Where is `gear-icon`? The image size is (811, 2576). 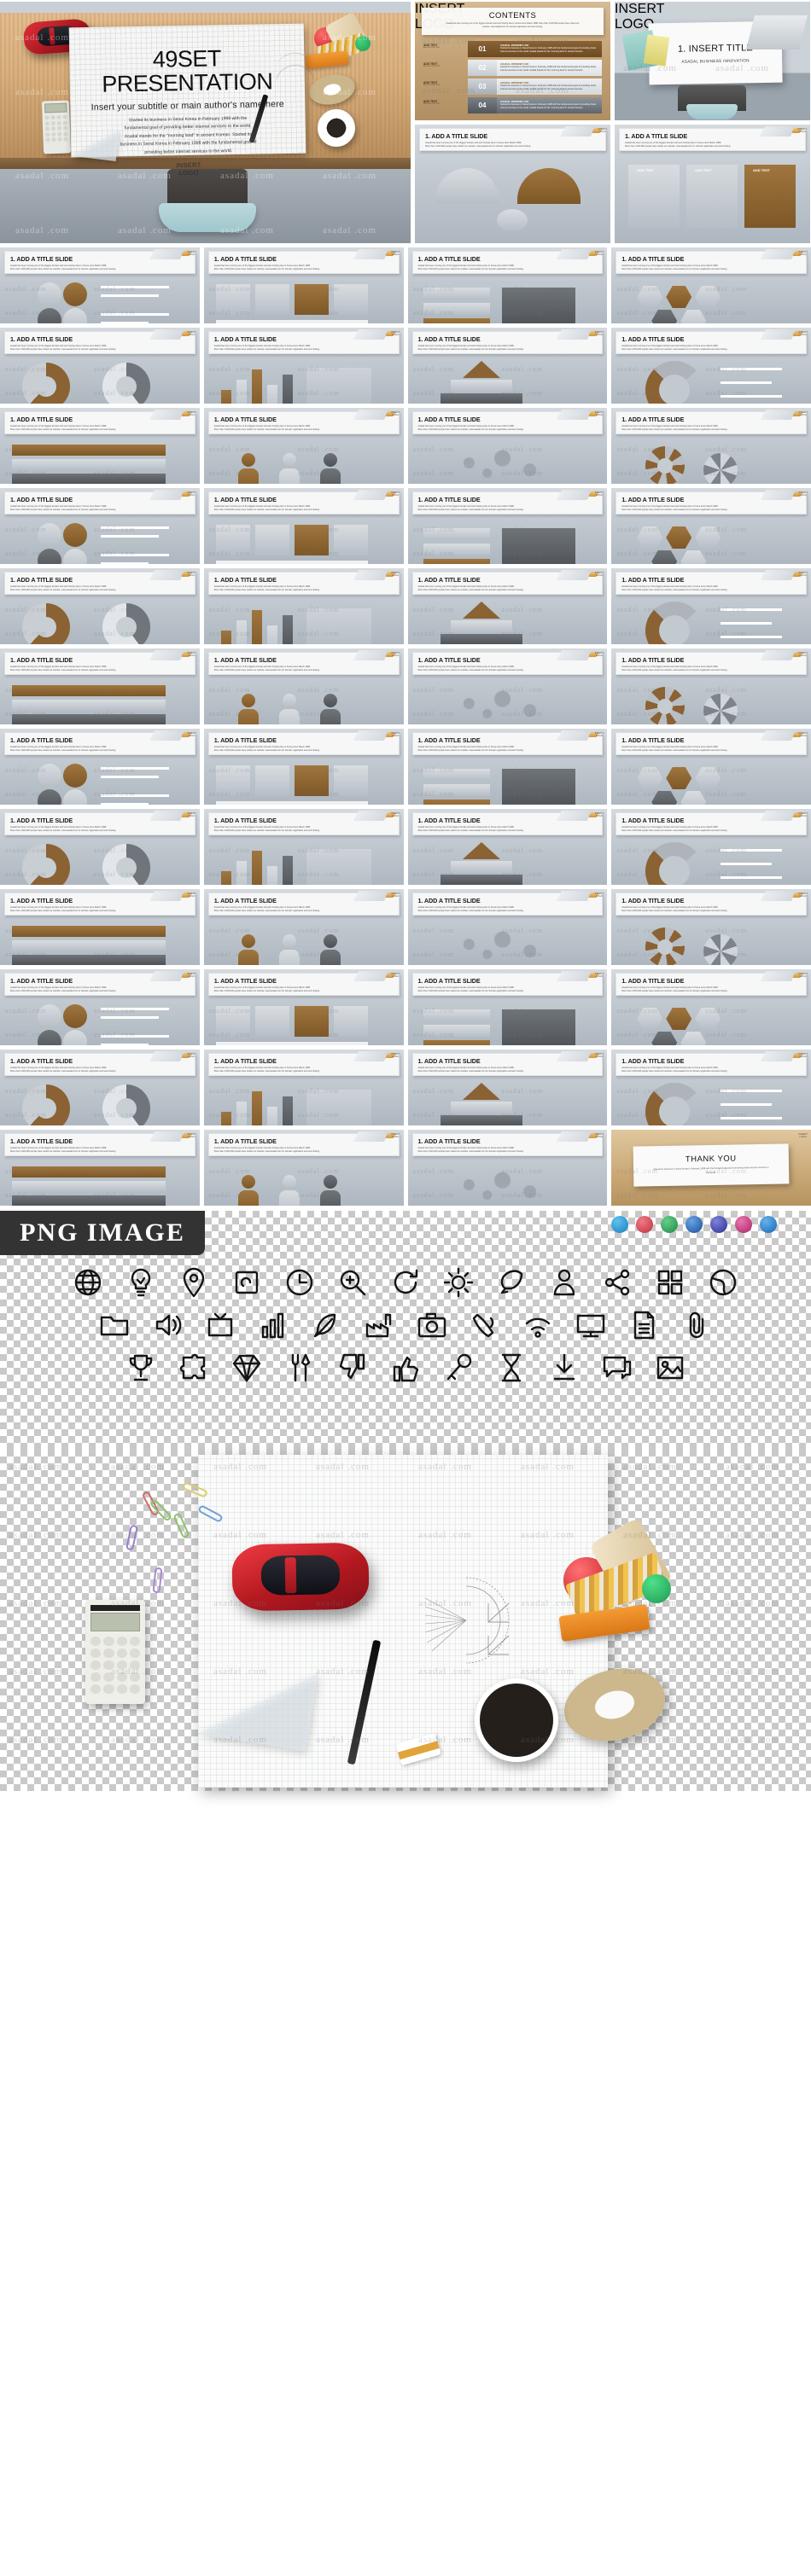
gear-icon is located at coordinates (459, 1282).